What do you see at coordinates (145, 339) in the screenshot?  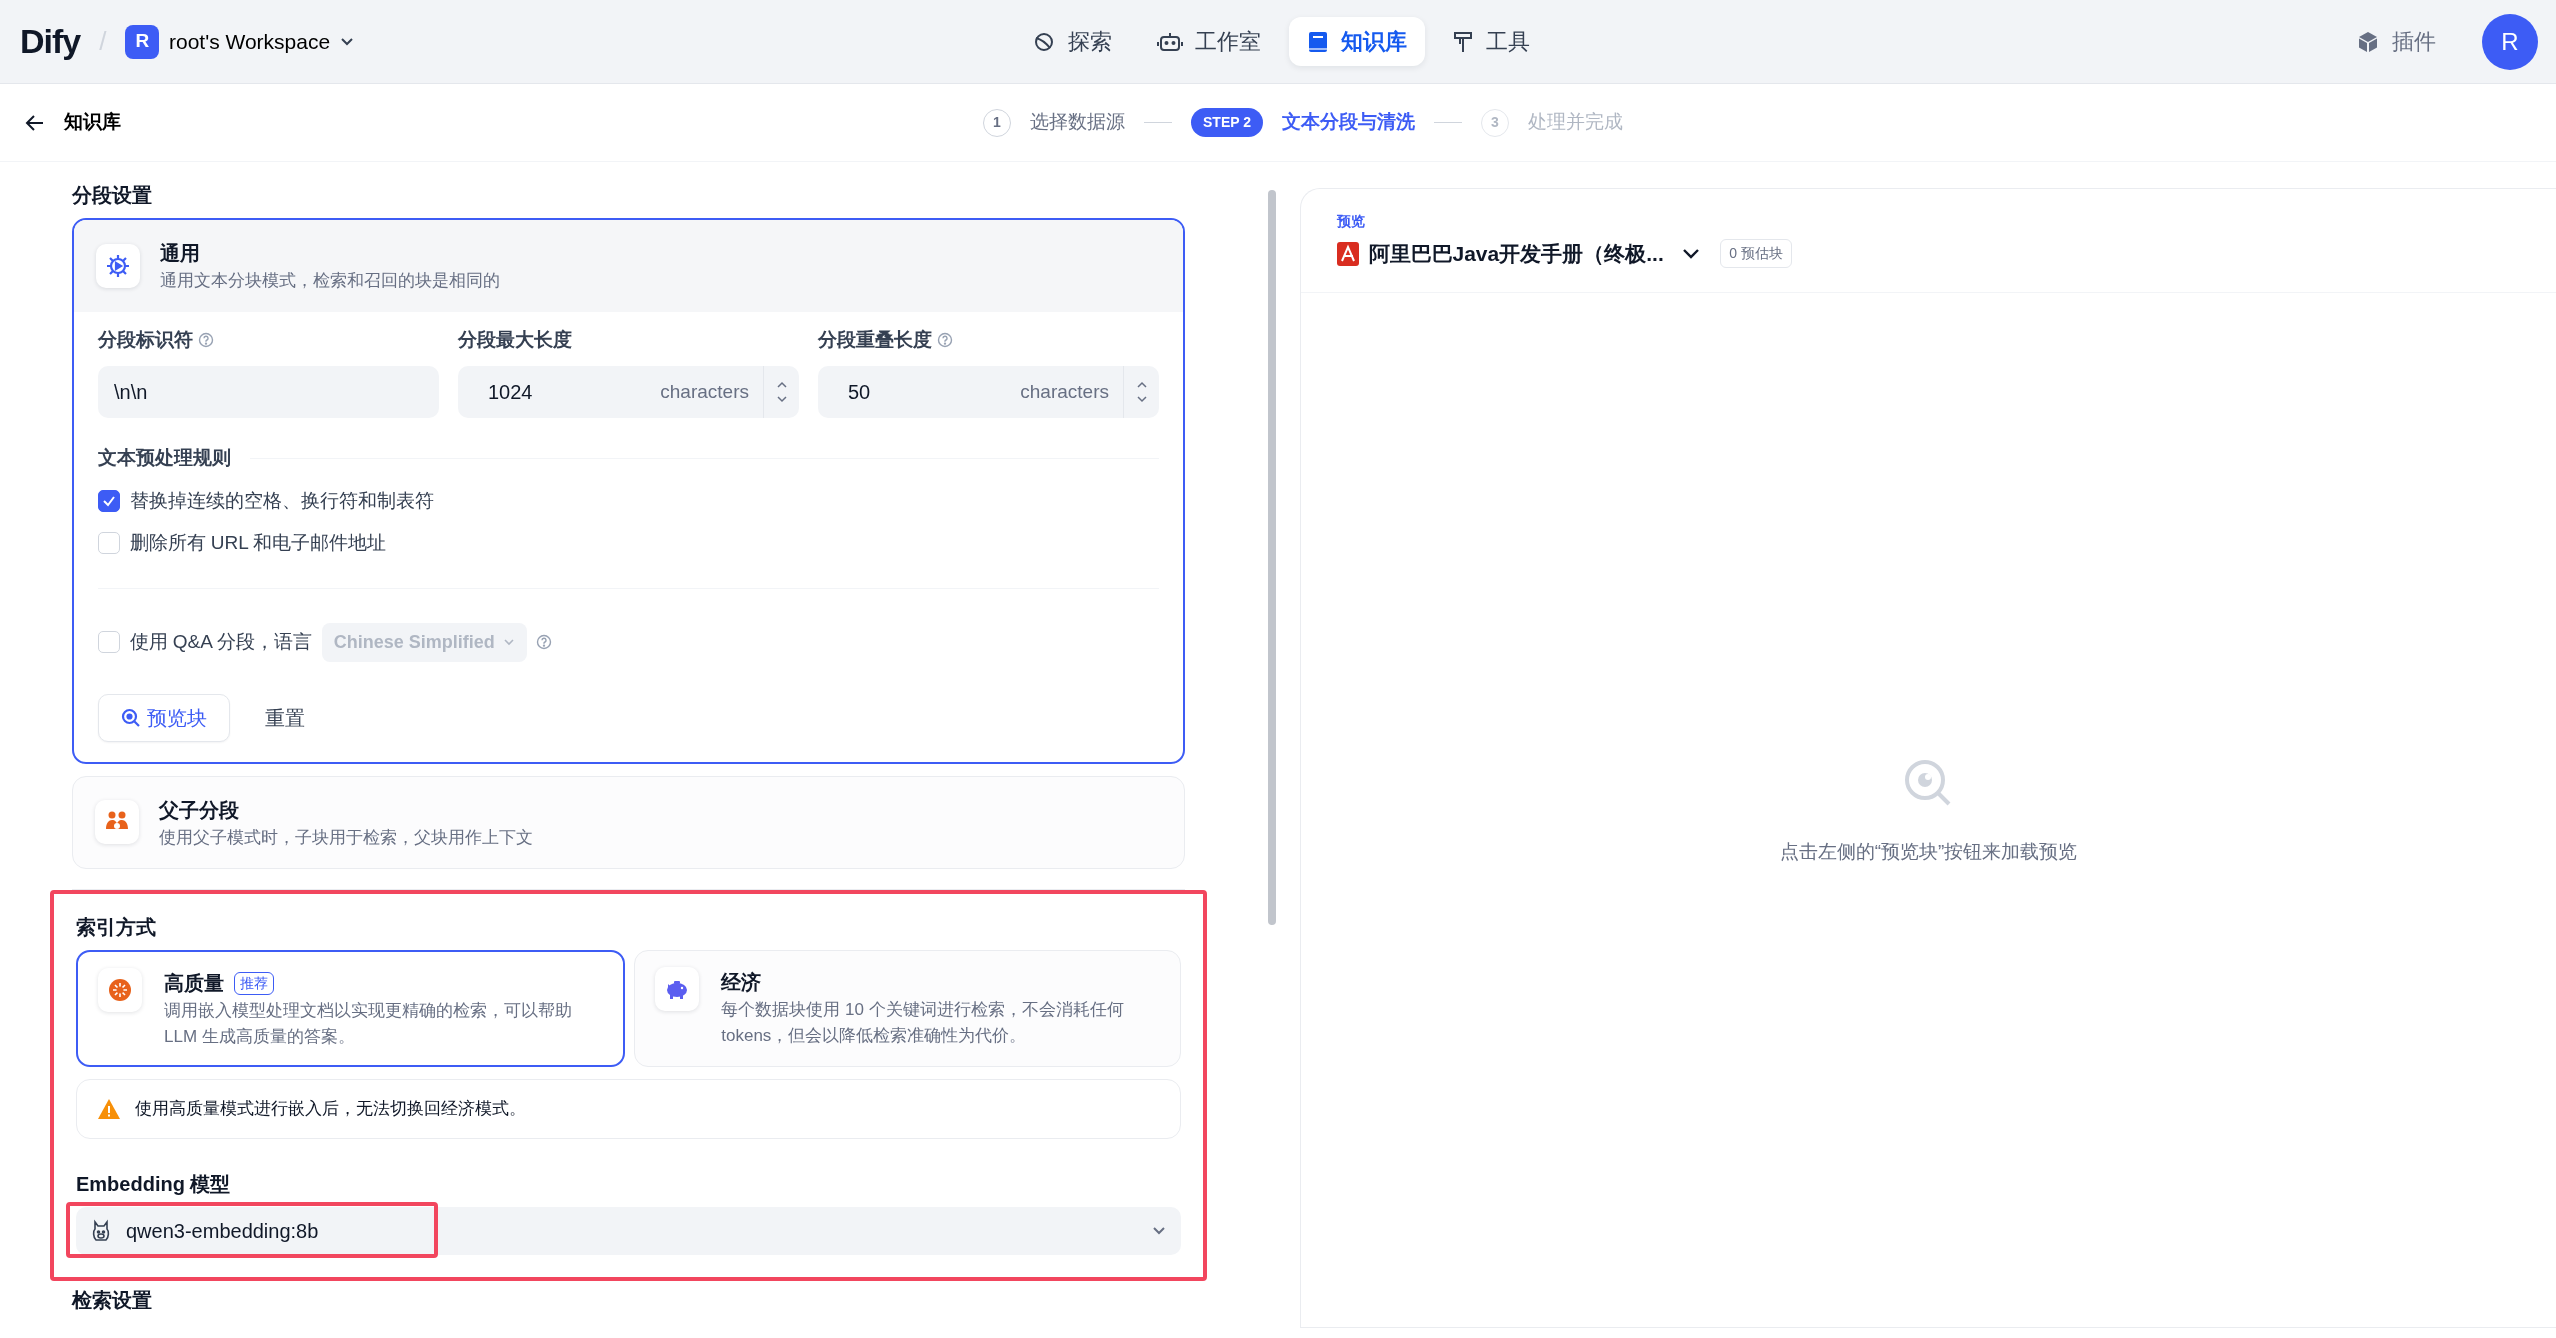 I see `field-label: 分段标识符` at bounding box center [145, 339].